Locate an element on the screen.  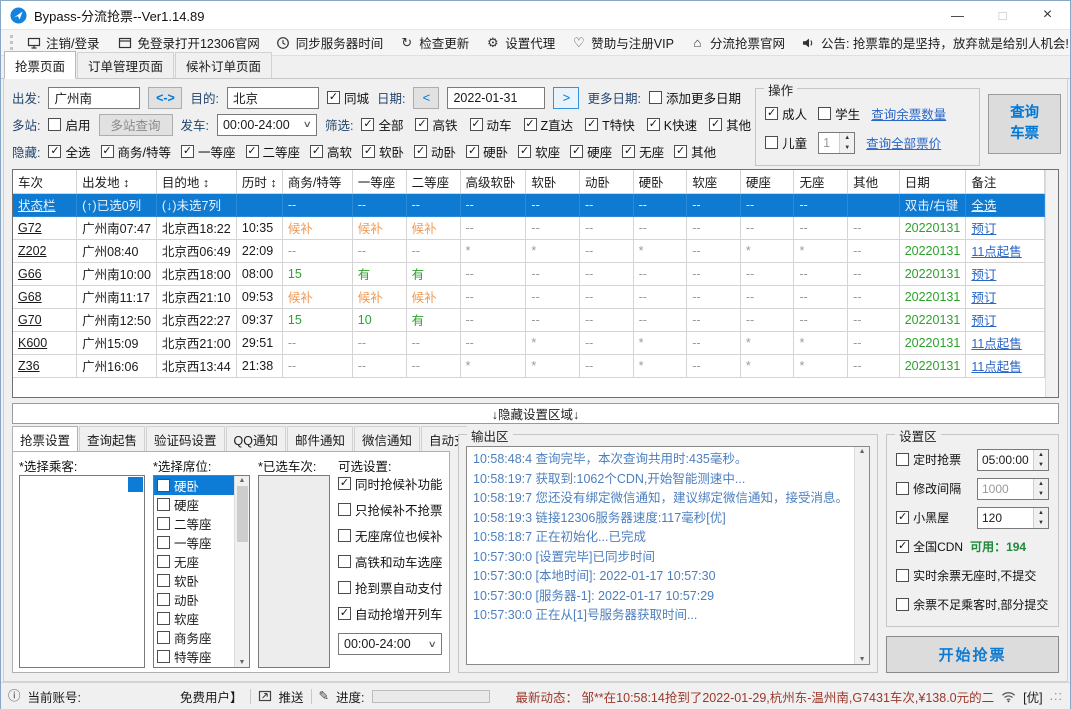
column-header: 其他 is located at coordinates (873, 182).